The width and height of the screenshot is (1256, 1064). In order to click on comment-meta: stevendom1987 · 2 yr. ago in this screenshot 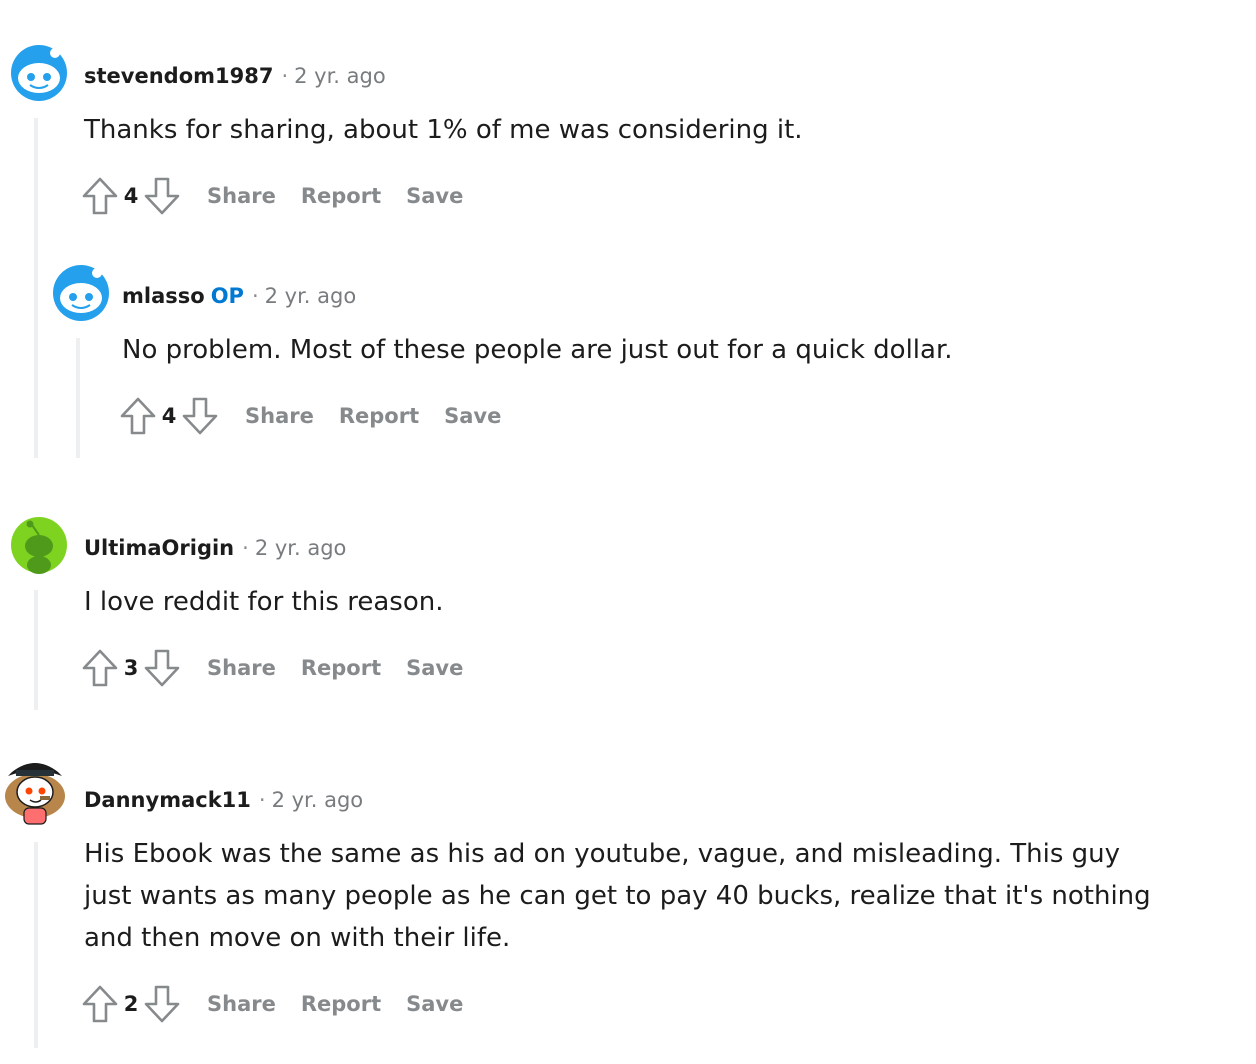, I will do `click(235, 76)`.